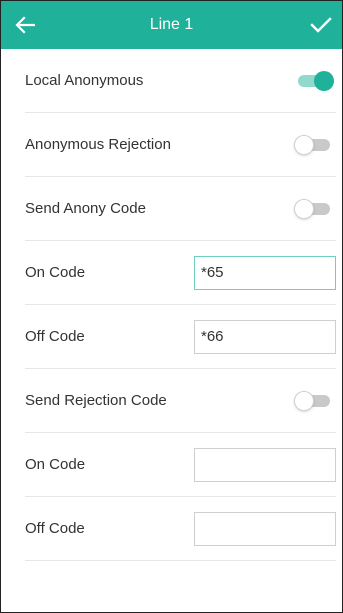 The height and width of the screenshot is (613, 343). I want to click on anonymous-rejection-row: Anonymous Rejection, so click(180, 145).